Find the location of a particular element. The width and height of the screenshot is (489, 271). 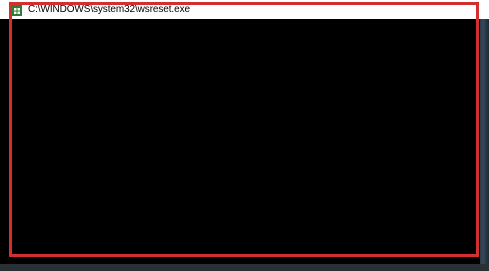

store-app-icon is located at coordinates (17, 9).